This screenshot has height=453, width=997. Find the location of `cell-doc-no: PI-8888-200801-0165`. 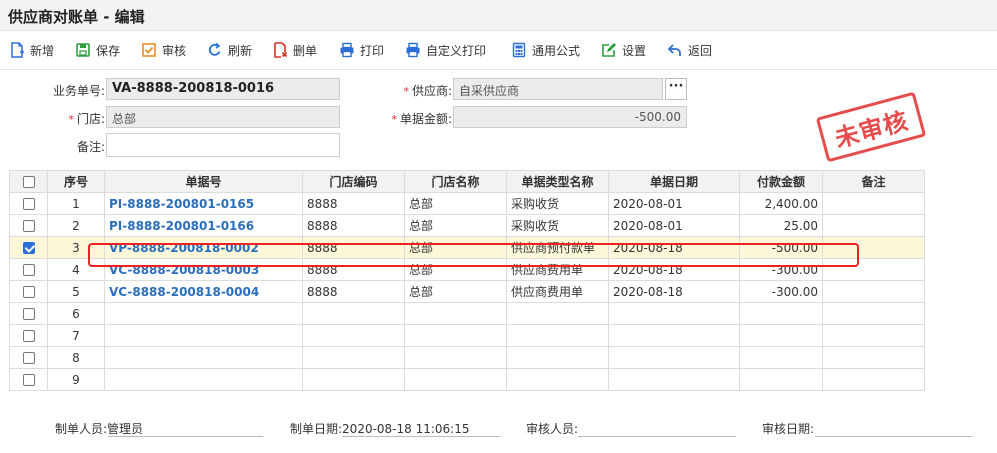

cell-doc-no: PI-8888-200801-0165 is located at coordinates (203, 203).